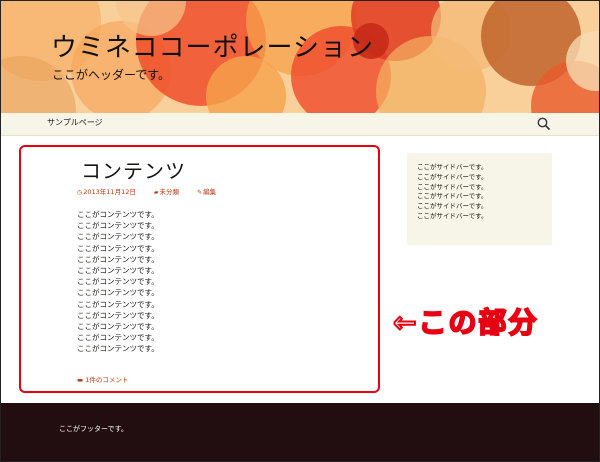  I want to click on post-date-label: 2013年11月12日, so click(109, 192).